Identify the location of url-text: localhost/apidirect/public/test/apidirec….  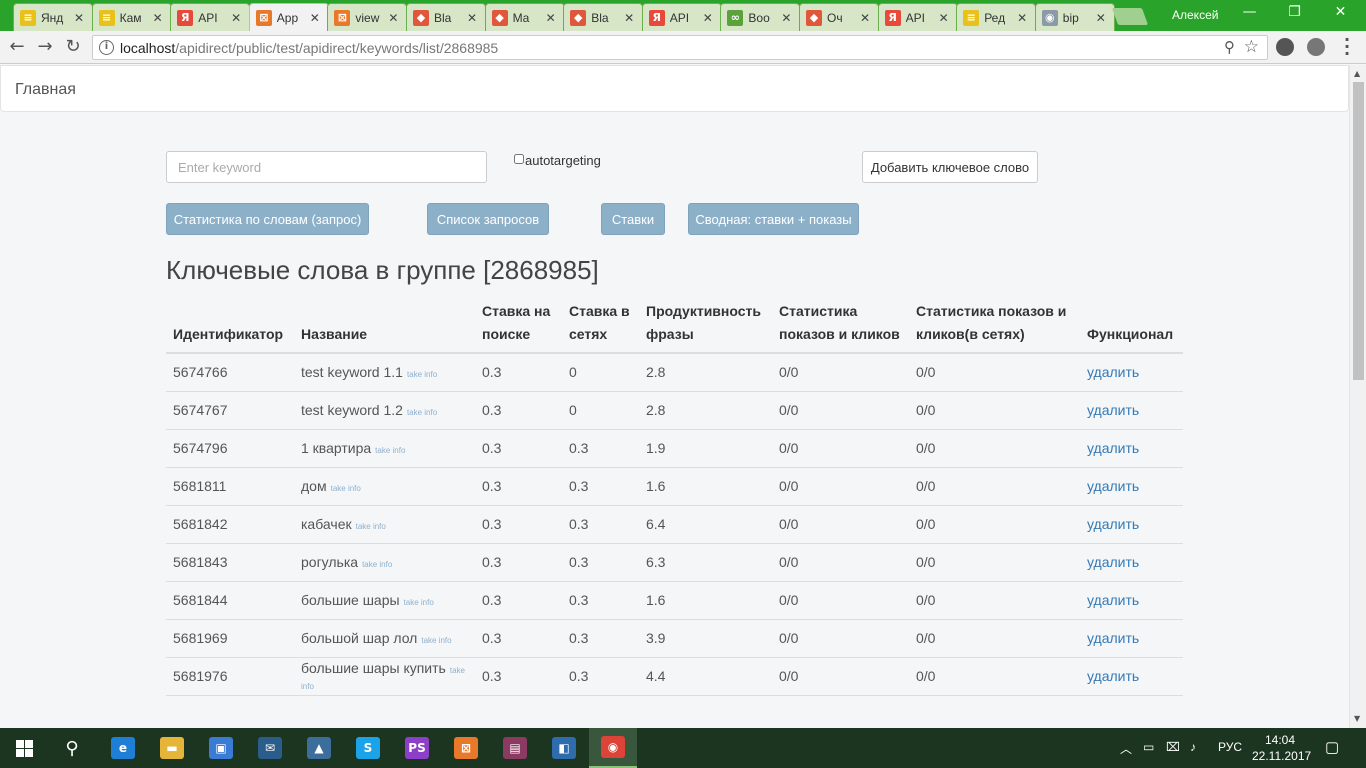
(309, 48).